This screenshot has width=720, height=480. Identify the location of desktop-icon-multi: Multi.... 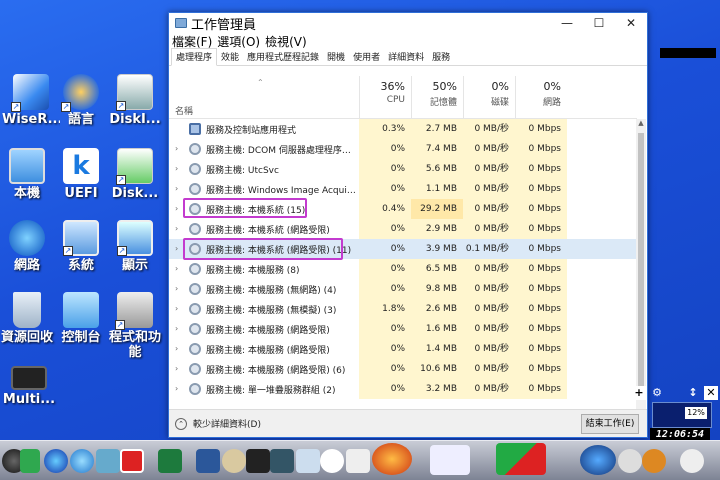
(29, 386).